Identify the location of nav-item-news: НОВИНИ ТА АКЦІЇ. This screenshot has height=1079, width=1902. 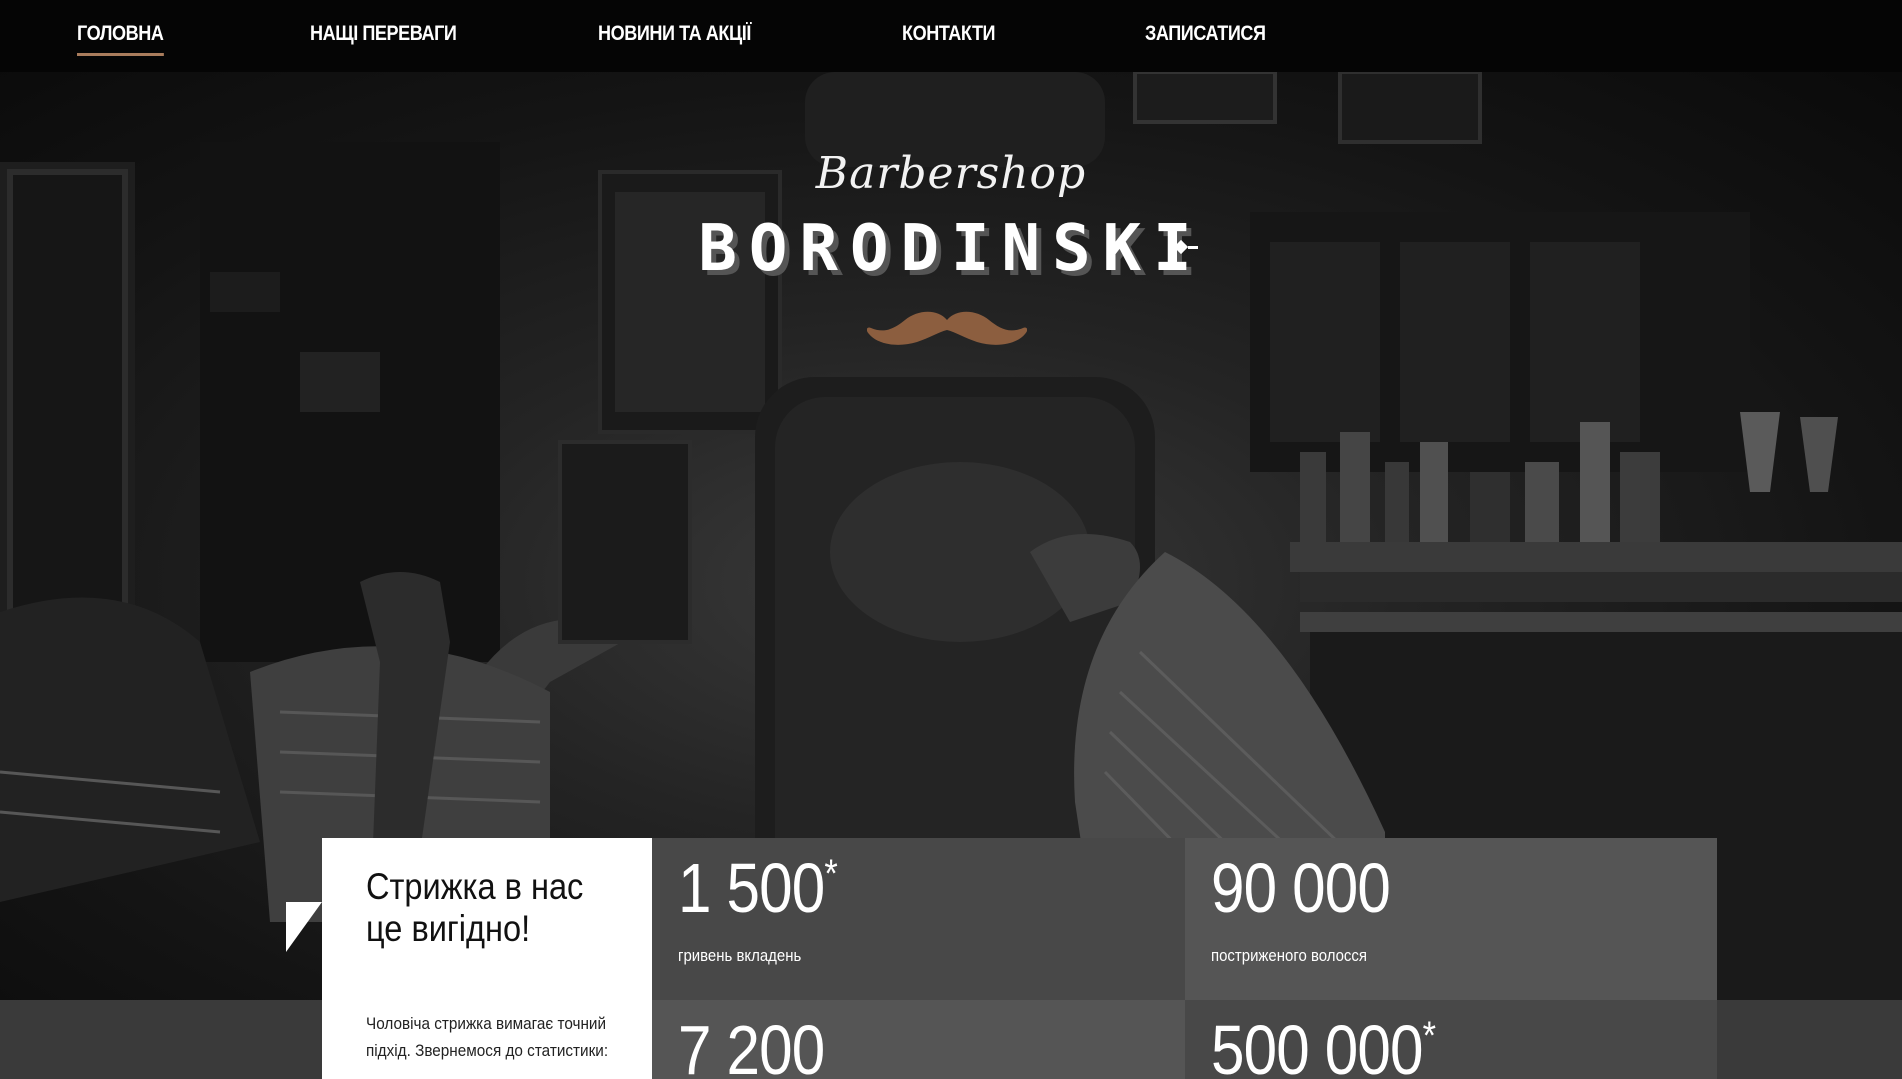
(674, 34).